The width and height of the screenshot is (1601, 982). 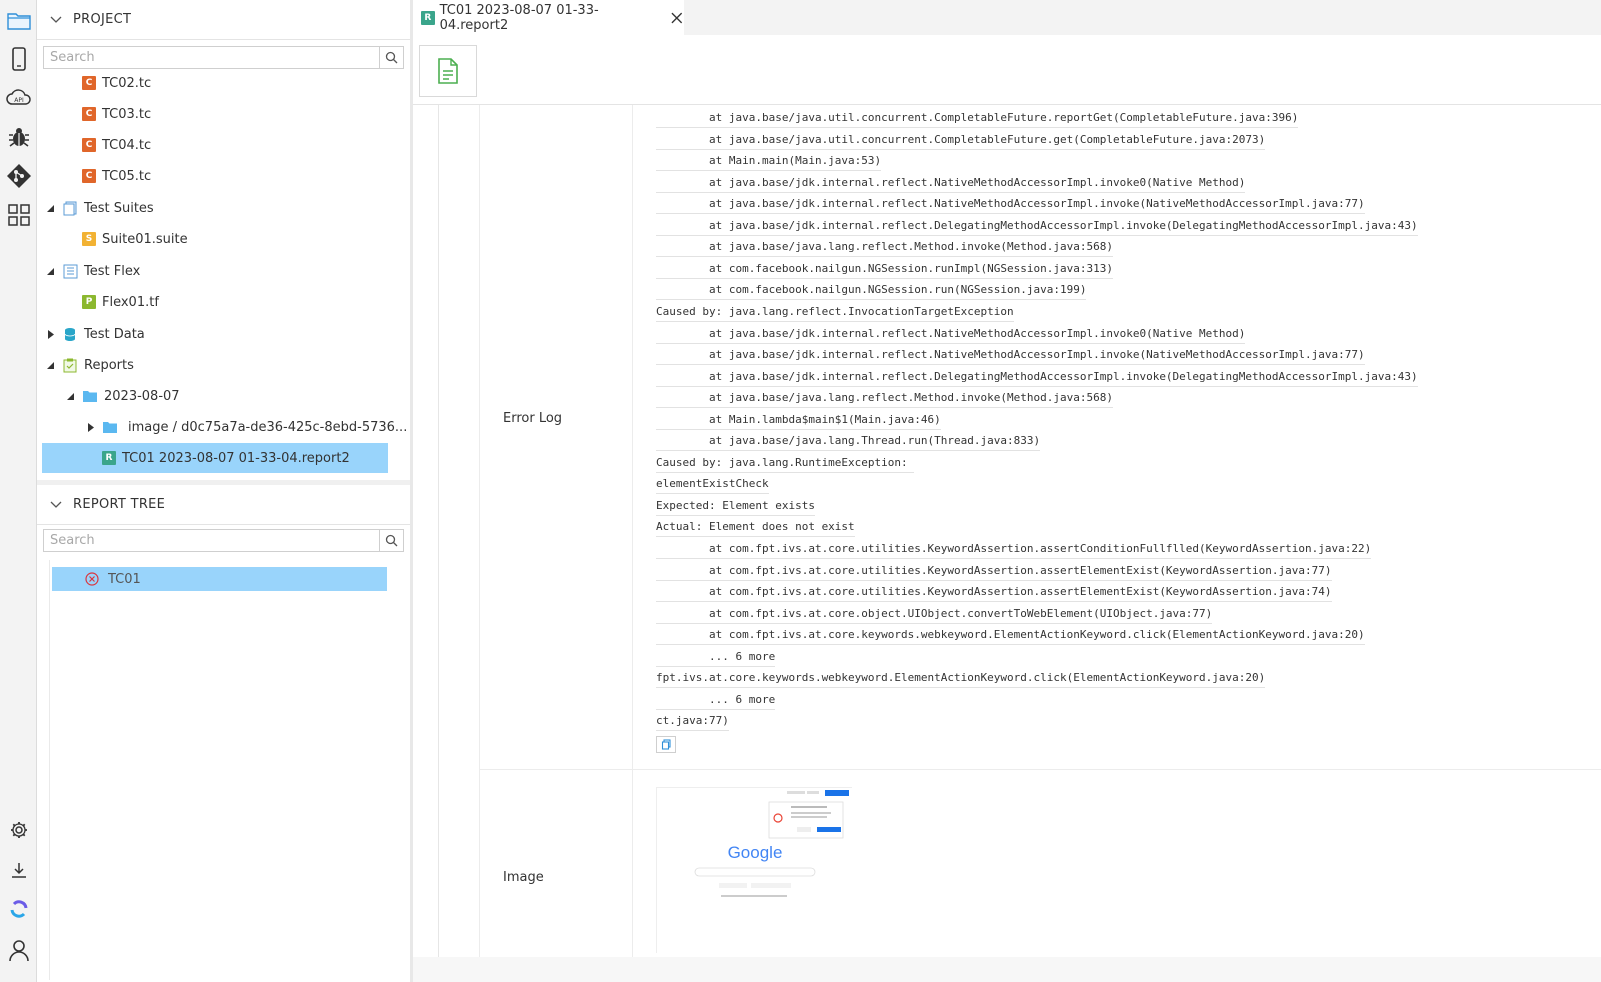 I want to click on tree-item-label: Test Flex, so click(x=112, y=271).